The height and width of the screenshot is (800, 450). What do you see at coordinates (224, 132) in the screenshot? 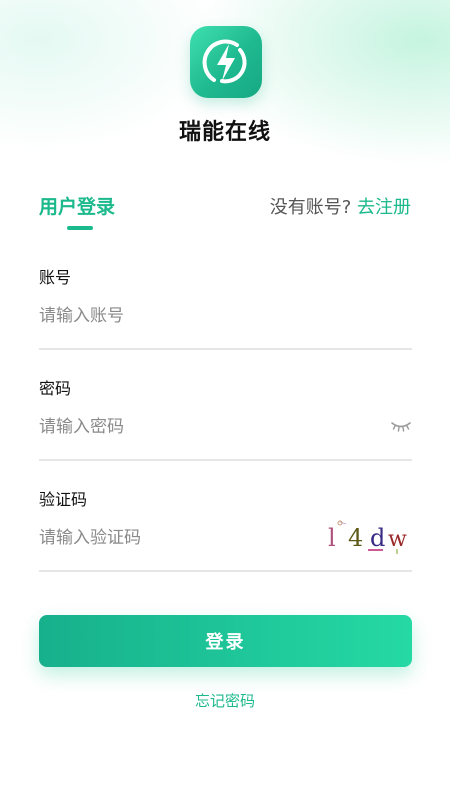
I see `app-name: 瑞能在线` at bounding box center [224, 132].